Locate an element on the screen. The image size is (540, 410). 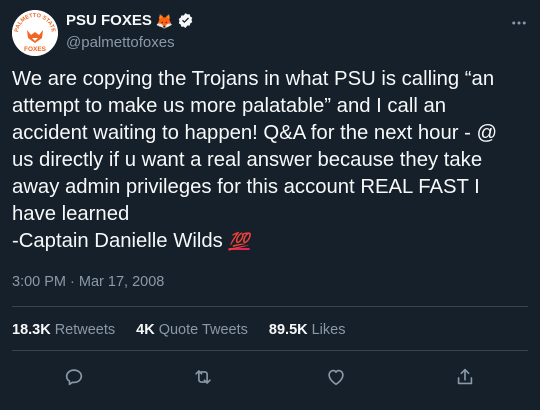
quotes-label: Quote Tweets is located at coordinates (203, 330).